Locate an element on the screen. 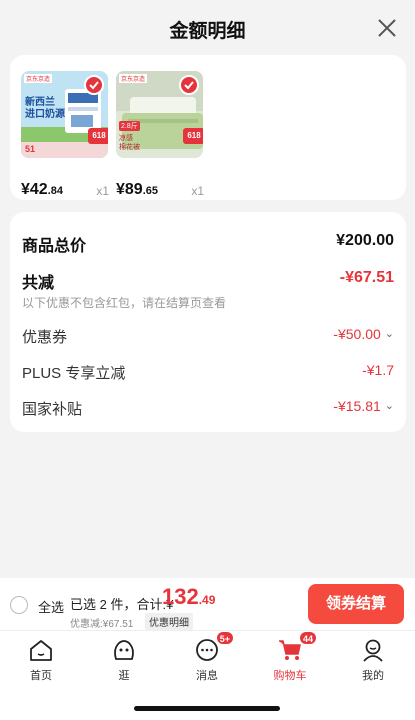  total-discount-row: 共减 -¥67.51 is located at coordinates (208, 280).